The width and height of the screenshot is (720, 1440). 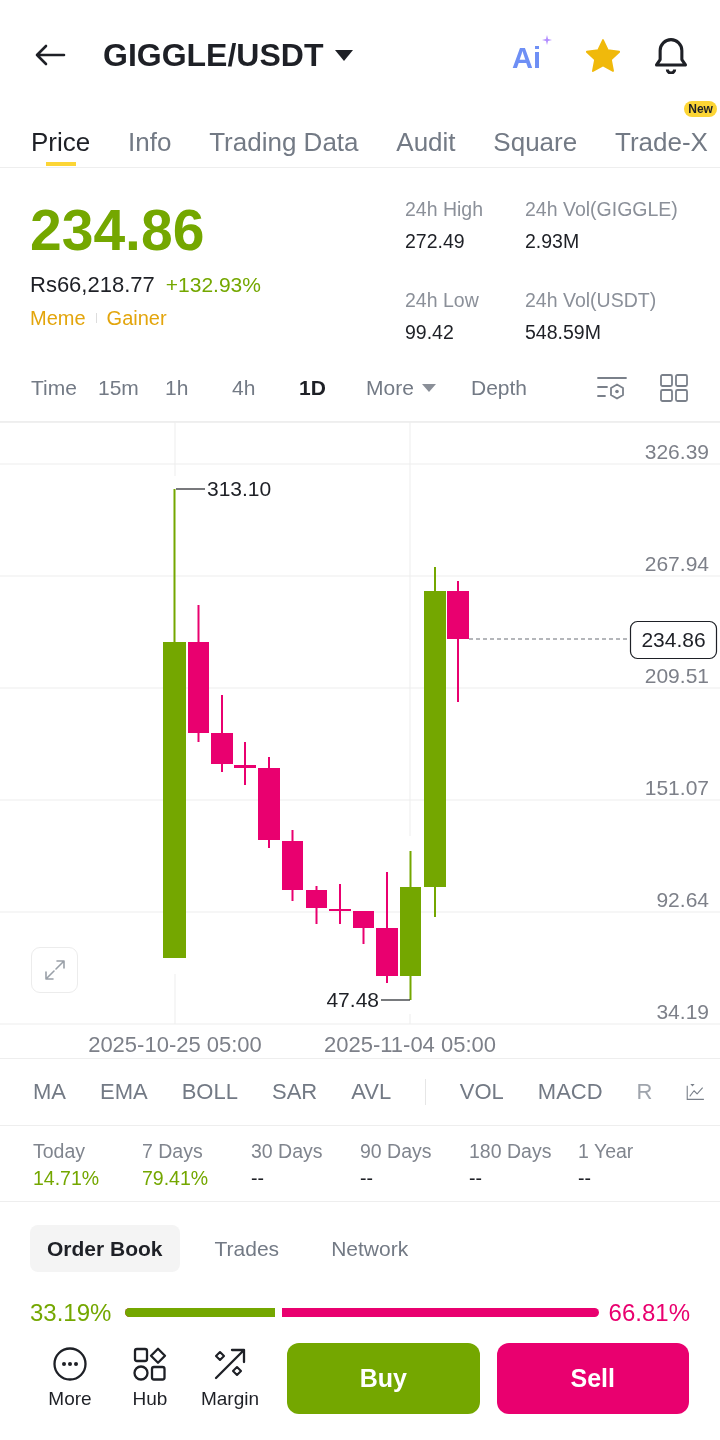 What do you see at coordinates (230, 1364) in the screenshot?
I see `margin-icon` at bounding box center [230, 1364].